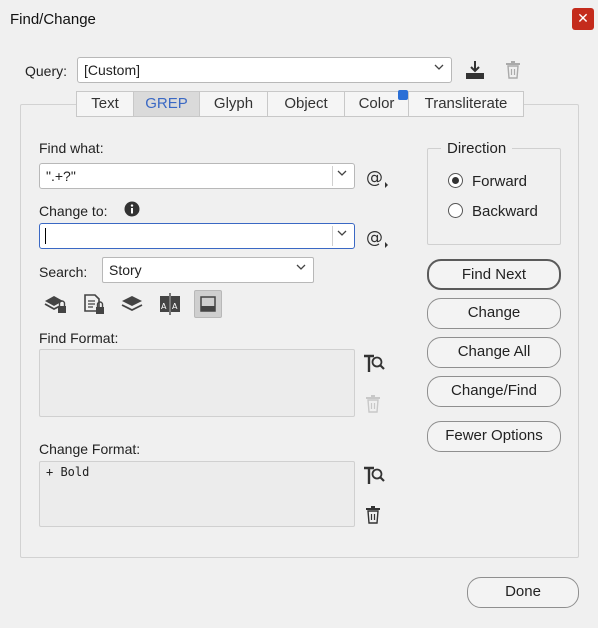 This screenshot has height=628, width=598. What do you see at coordinates (63, 272) in the screenshot?
I see `search-label: Search:` at bounding box center [63, 272].